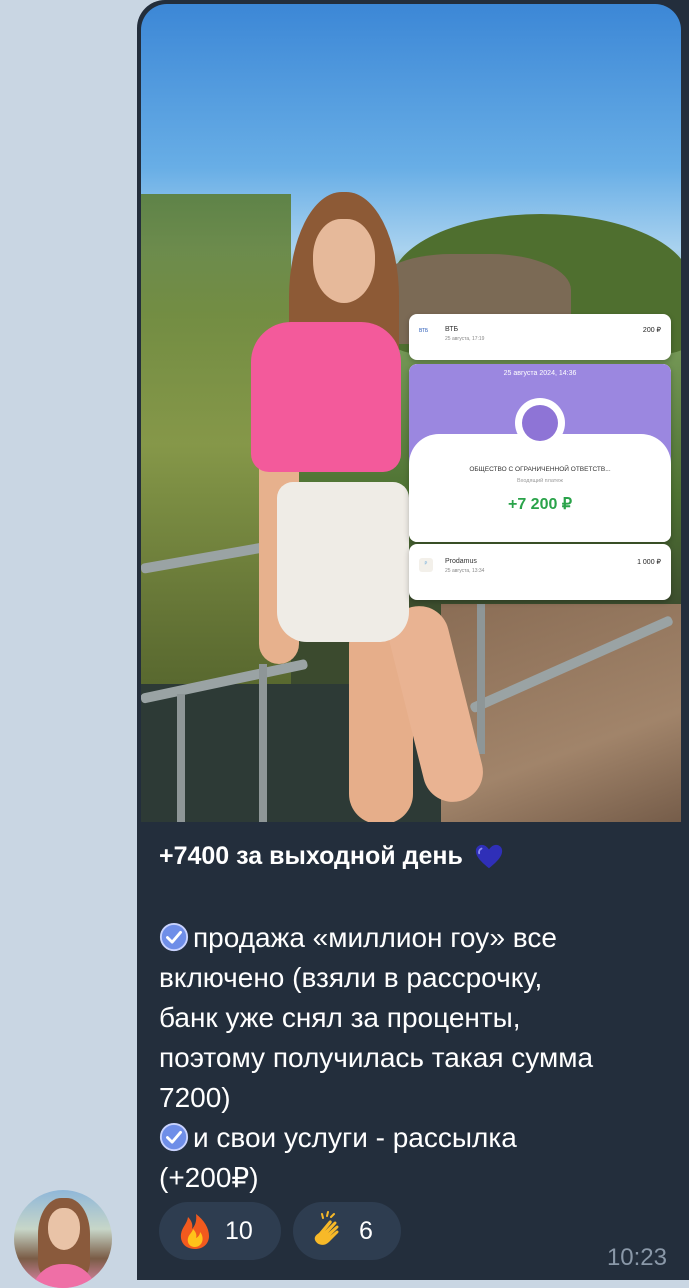 The width and height of the screenshot is (689, 1288). I want to click on payment-amount: +7 200 ₽, so click(539, 504).